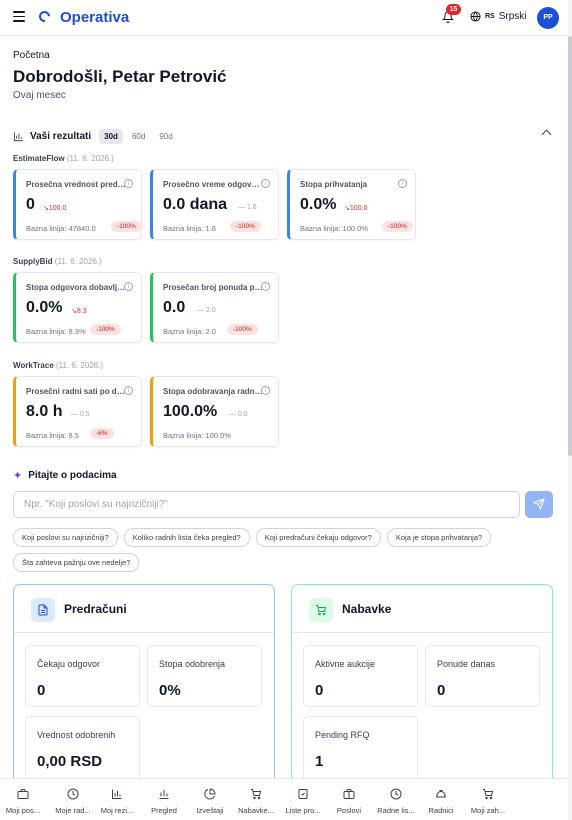 The width and height of the screenshot is (572, 820). I want to click on ask-title: Pitajte o podacima, so click(72, 475).